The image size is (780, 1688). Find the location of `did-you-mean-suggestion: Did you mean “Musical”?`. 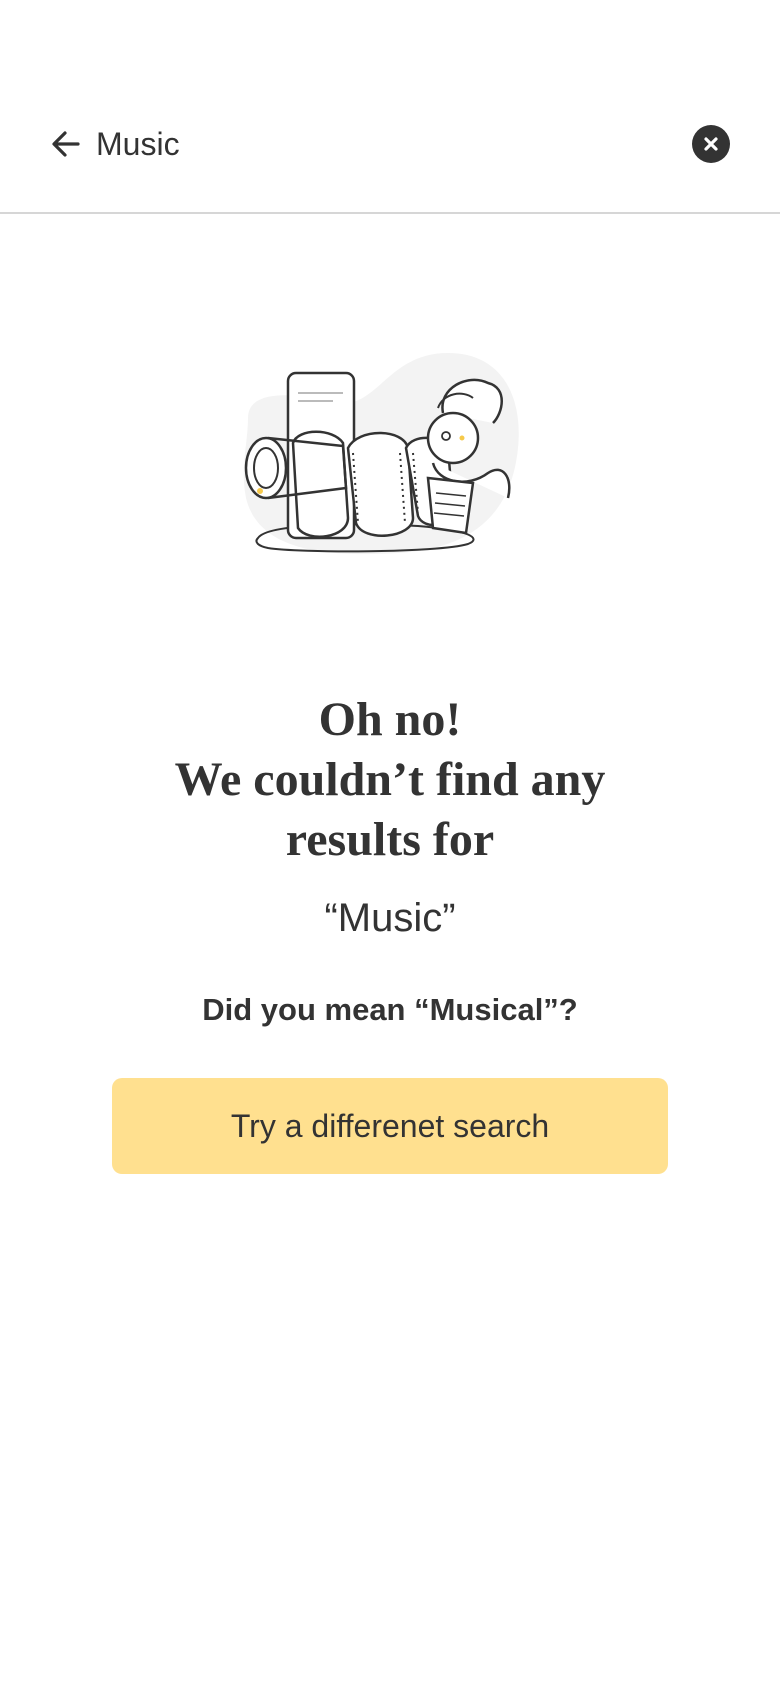

did-you-mean-suggestion: Did you mean “Musical”? is located at coordinates (390, 1010).